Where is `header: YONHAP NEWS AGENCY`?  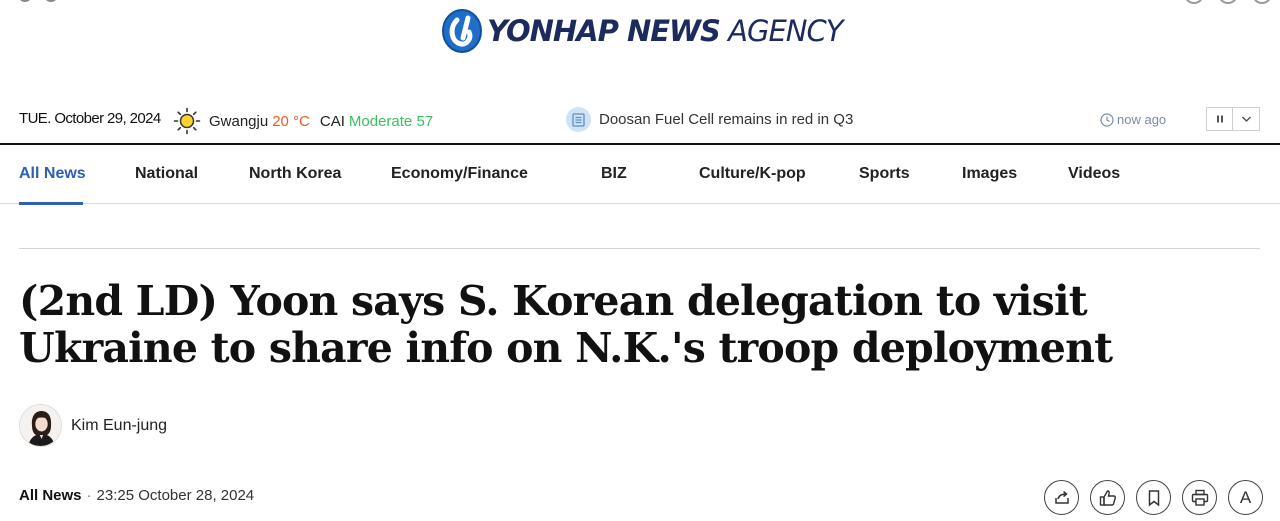
header: YONHAP NEWS AGENCY is located at coordinates (640, 35).